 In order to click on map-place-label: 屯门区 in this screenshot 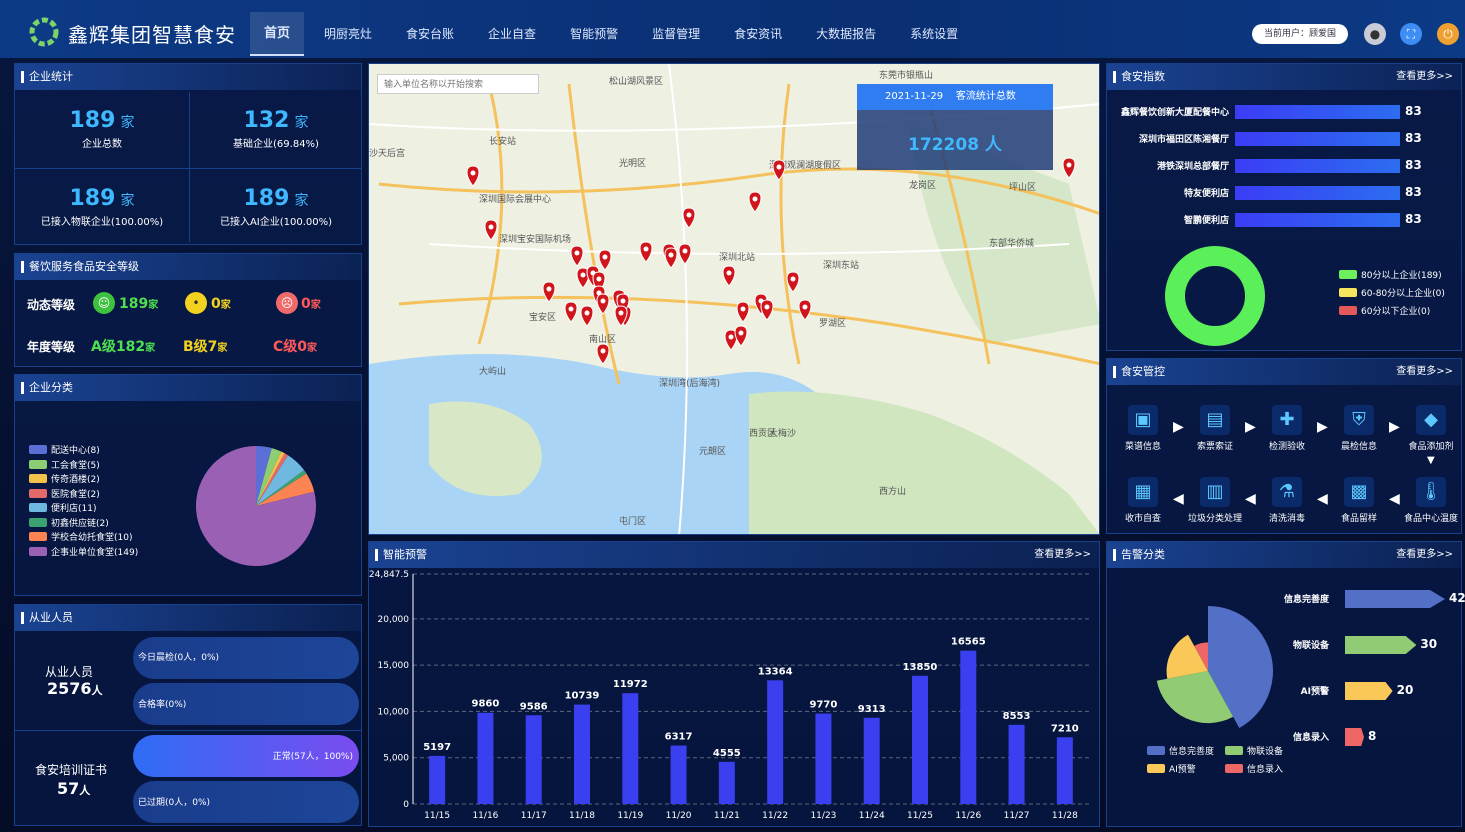, I will do `click(632, 521)`.